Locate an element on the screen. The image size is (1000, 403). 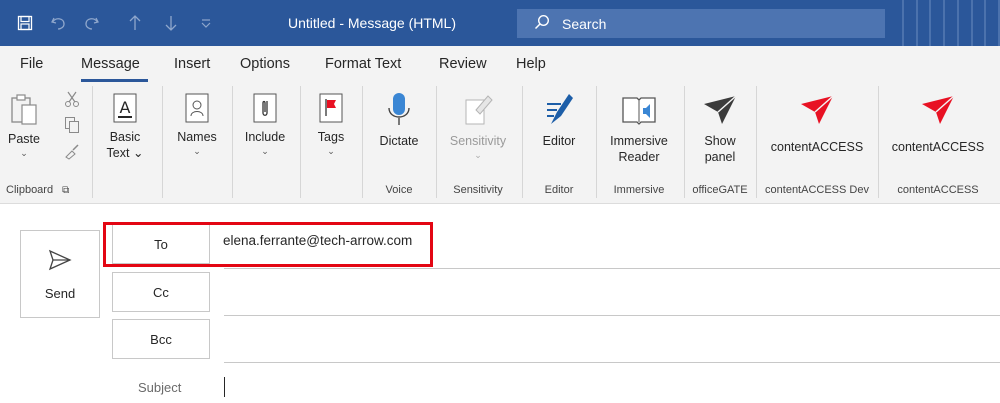
cut-button is located at coordinates (72, 100).